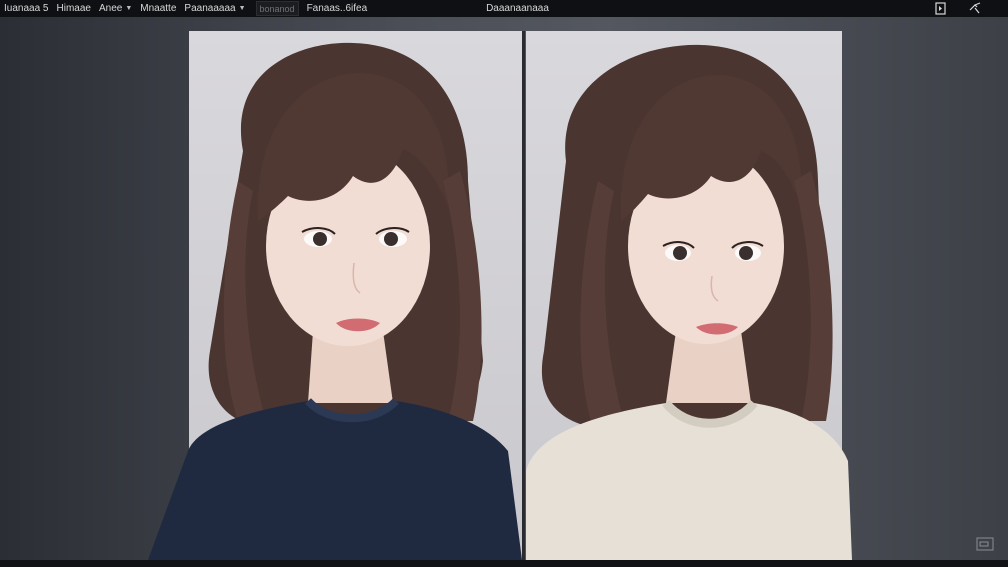  I want to click on menu-item-home: Himaae, so click(74, 8).